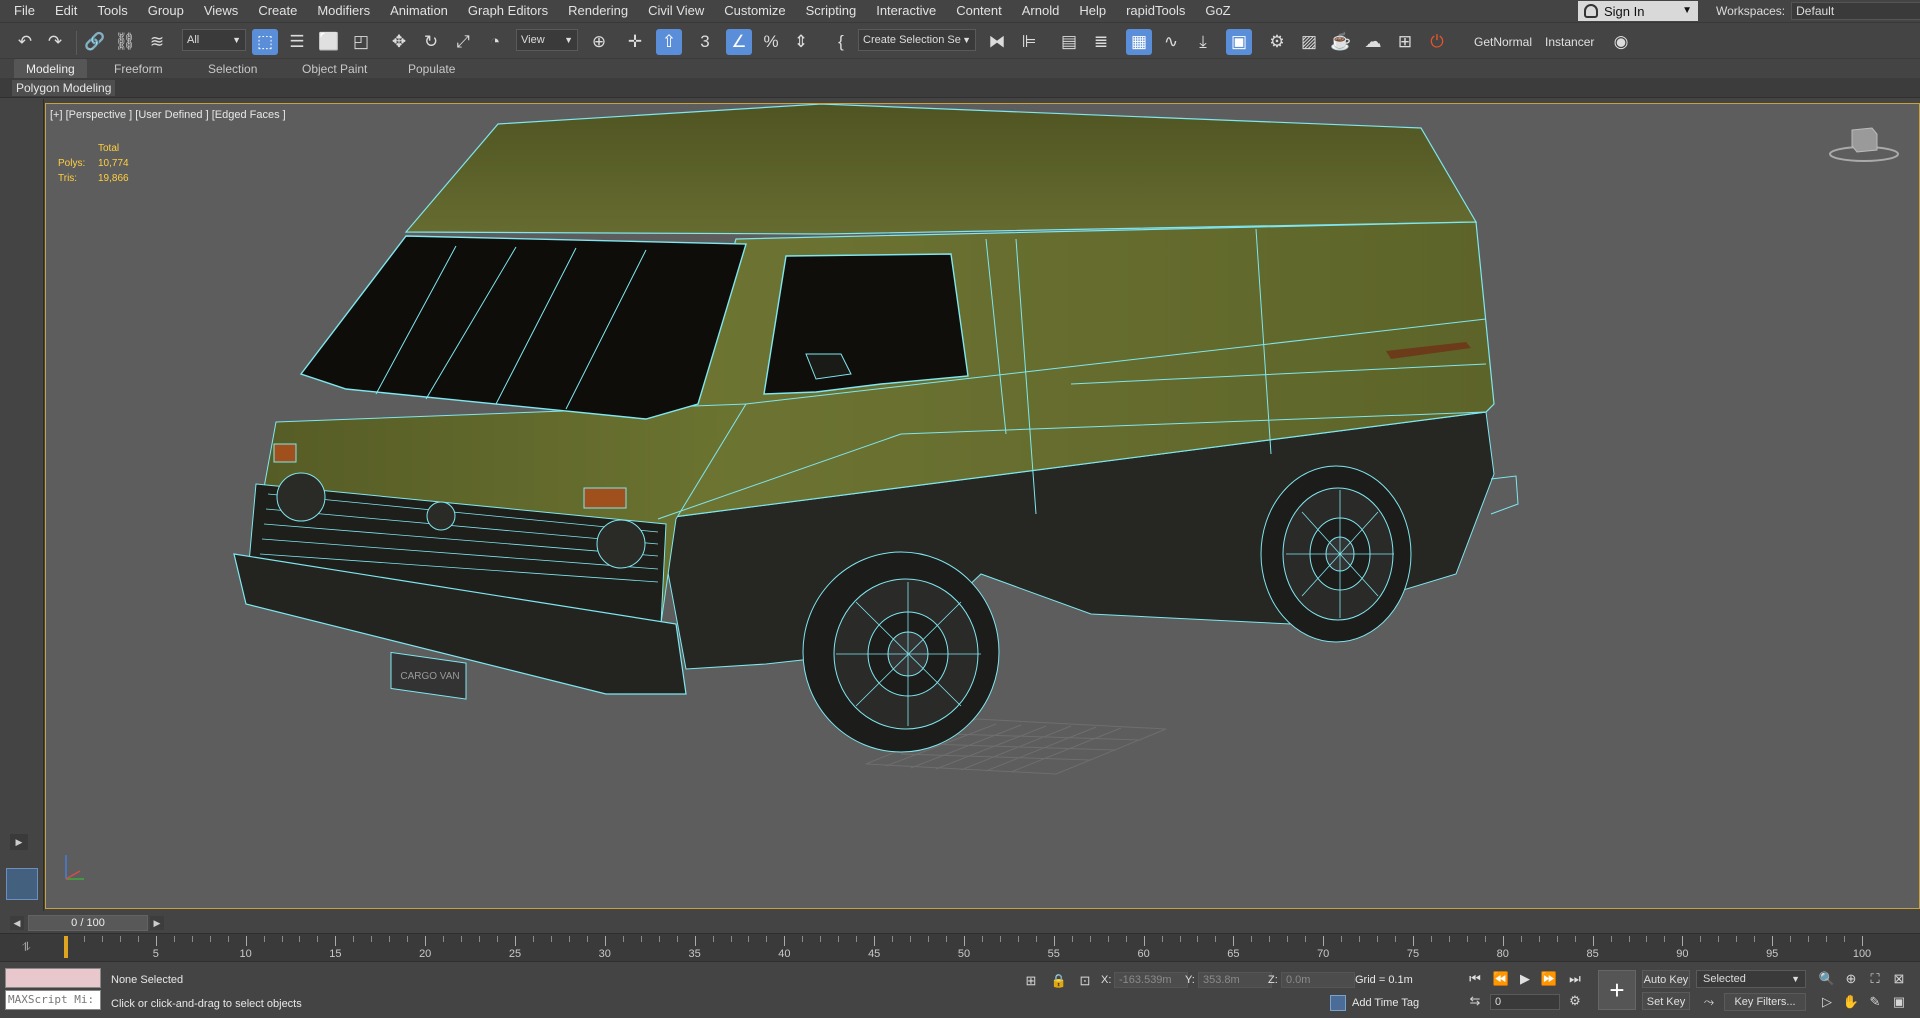  Describe the element at coordinates (1139, 42) in the screenshot. I see `ribbon-toggle-icon: ▦` at that location.